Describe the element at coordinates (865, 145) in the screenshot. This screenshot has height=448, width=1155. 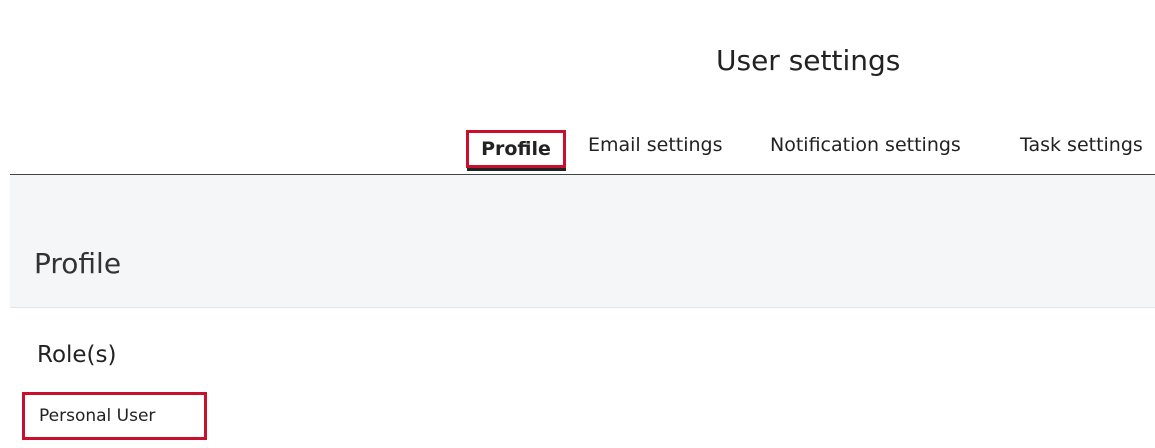
I see `tab-notification-settings: Notification settings` at that location.